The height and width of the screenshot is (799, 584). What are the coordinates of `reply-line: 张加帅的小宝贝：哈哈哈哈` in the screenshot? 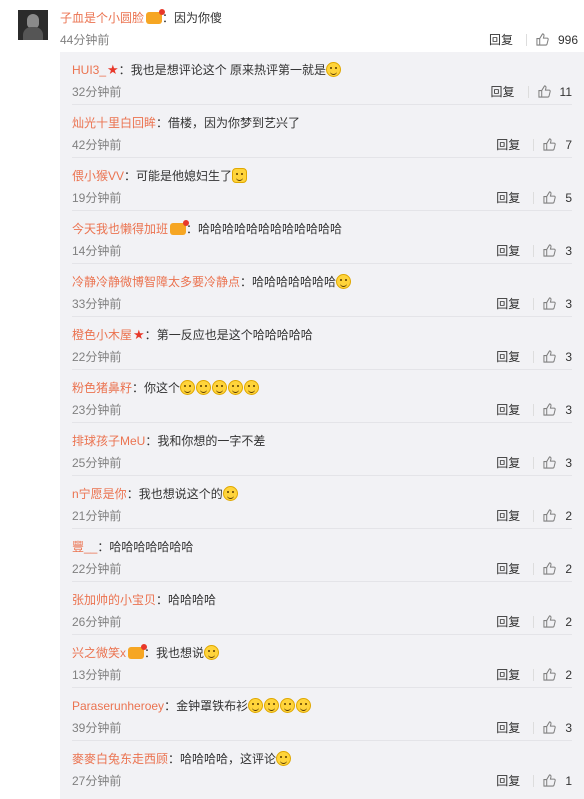 It's located at (144, 600).